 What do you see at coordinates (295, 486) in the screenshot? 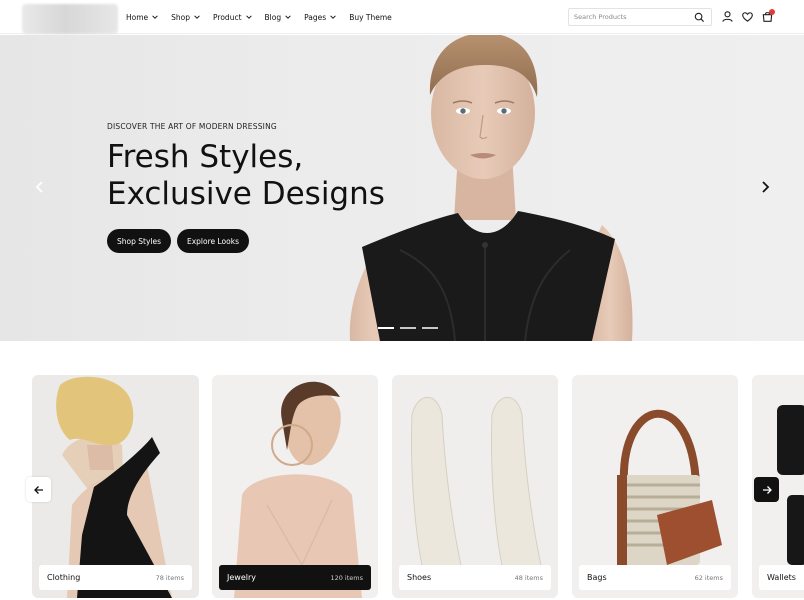
I see `category-card-jewelry: Jewelry 120 items` at bounding box center [295, 486].